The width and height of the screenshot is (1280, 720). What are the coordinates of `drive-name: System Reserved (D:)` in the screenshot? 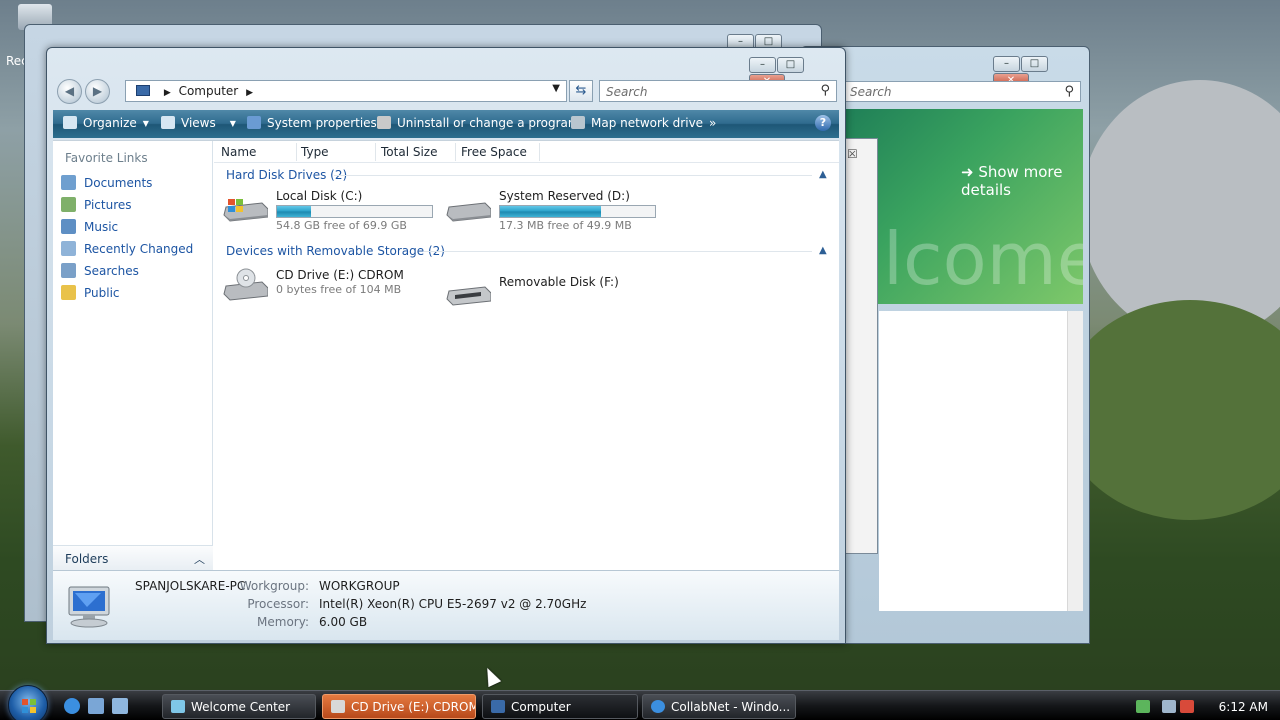 It's located at (564, 196).